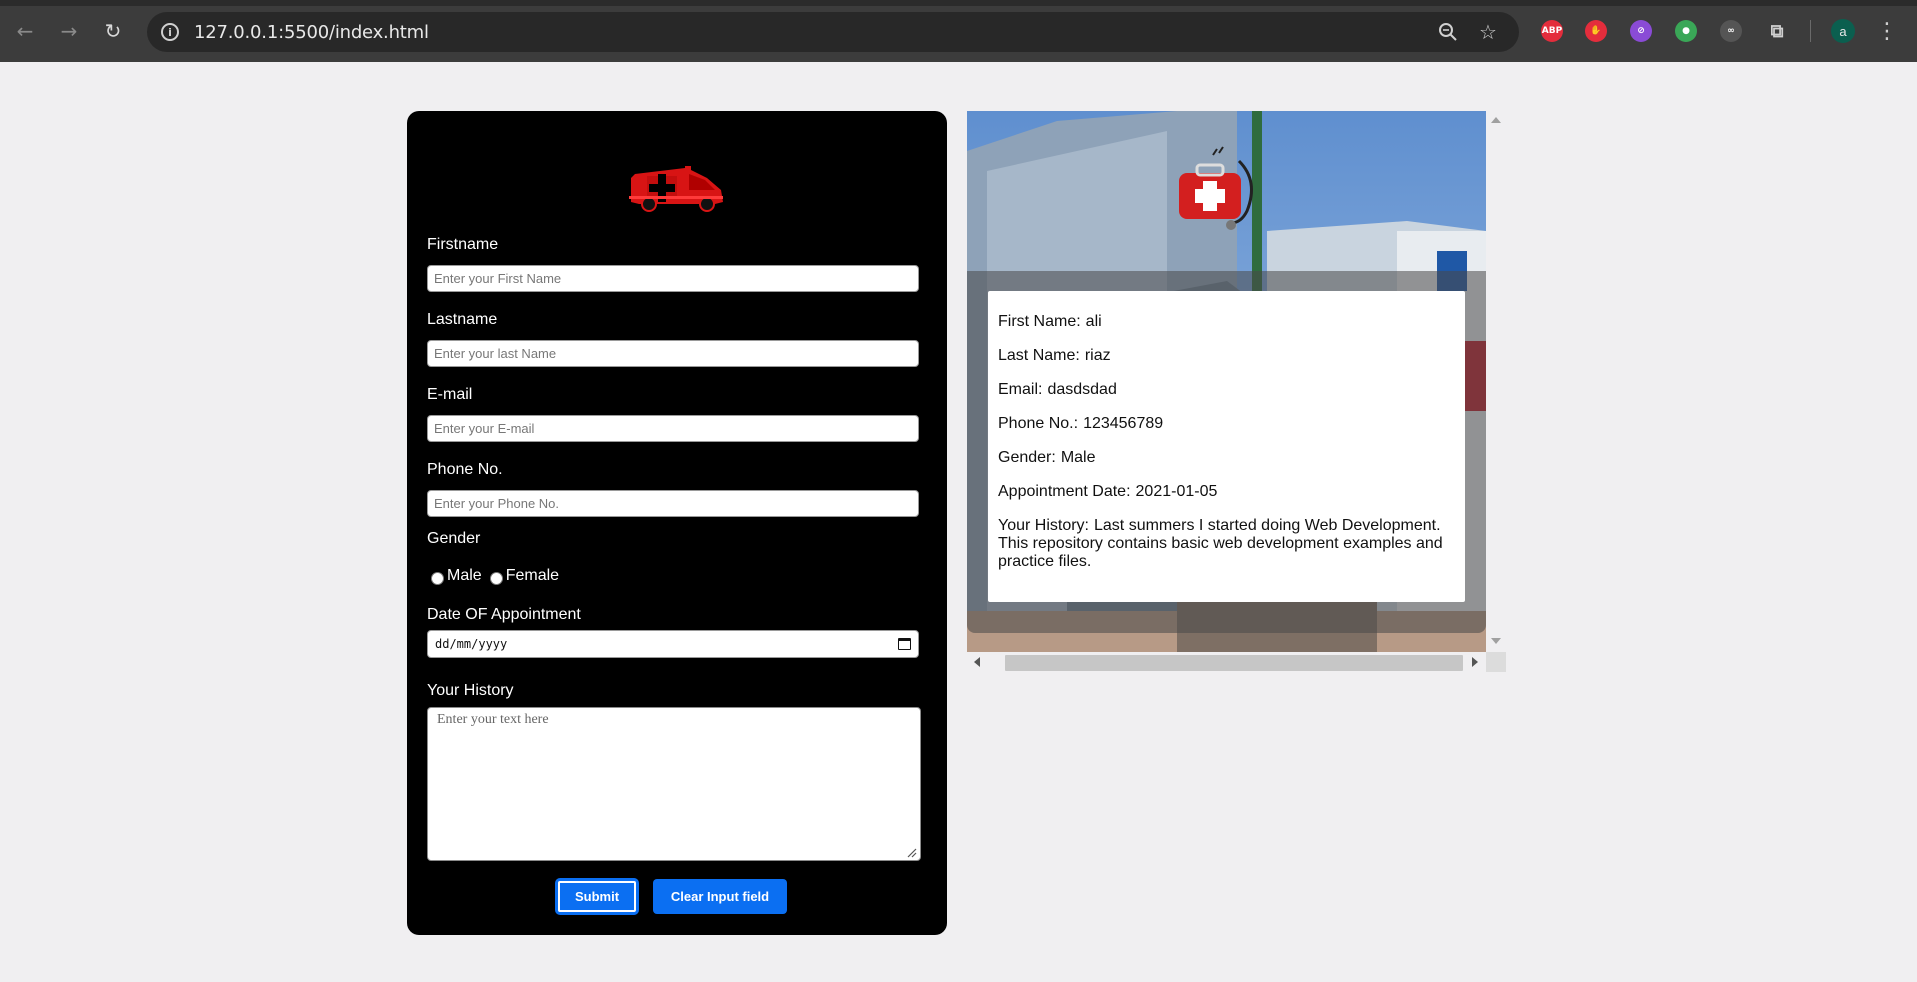 This screenshot has width=1917, height=982. What do you see at coordinates (450, 394) in the screenshot?
I see `email-label: E-mail` at bounding box center [450, 394].